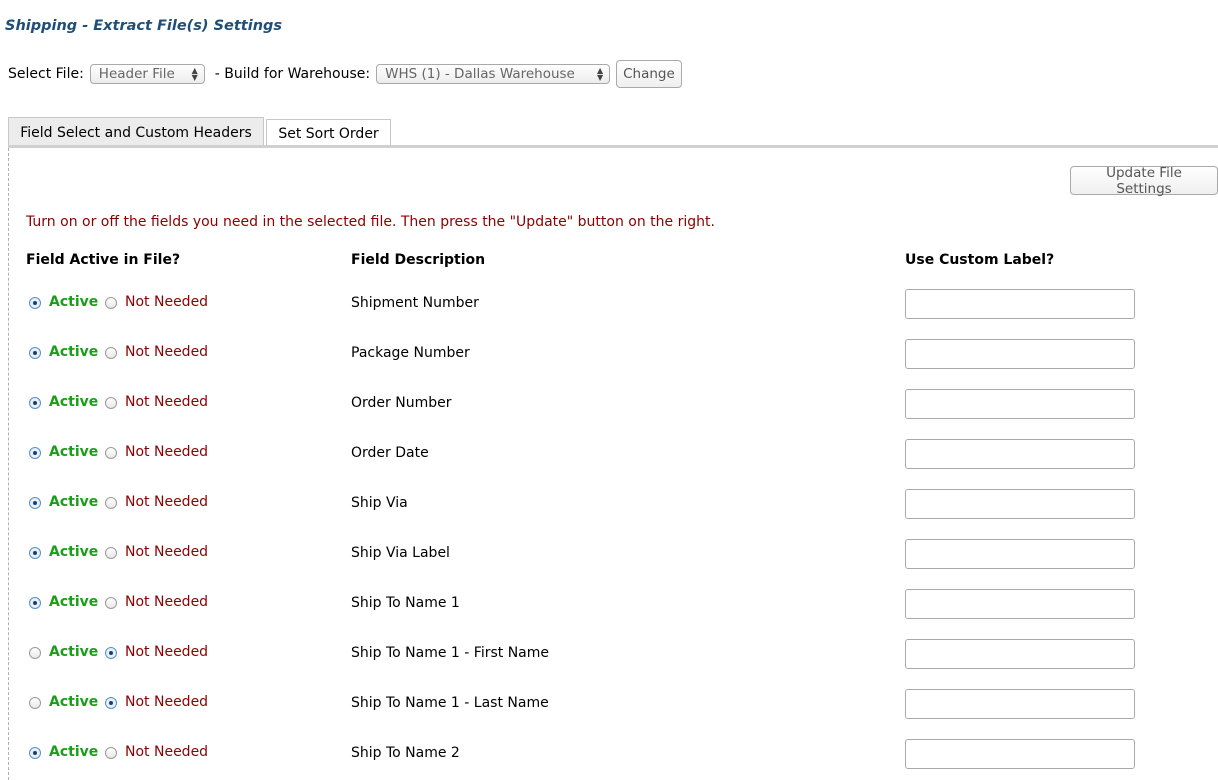 The width and height of the screenshot is (1218, 780). What do you see at coordinates (609, 404) in the screenshot?
I see `field-row: Active Not Needed Order Number` at bounding box center [609, 404].